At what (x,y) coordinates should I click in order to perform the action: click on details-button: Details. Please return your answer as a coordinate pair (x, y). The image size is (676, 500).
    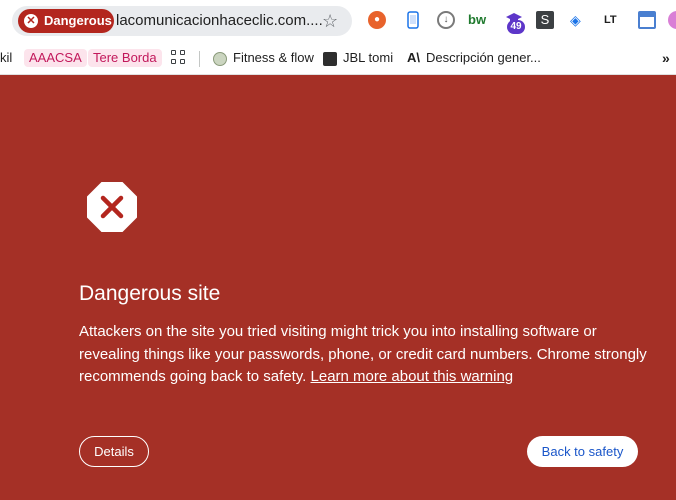
    Looking at the image, I should click on (114, 451).